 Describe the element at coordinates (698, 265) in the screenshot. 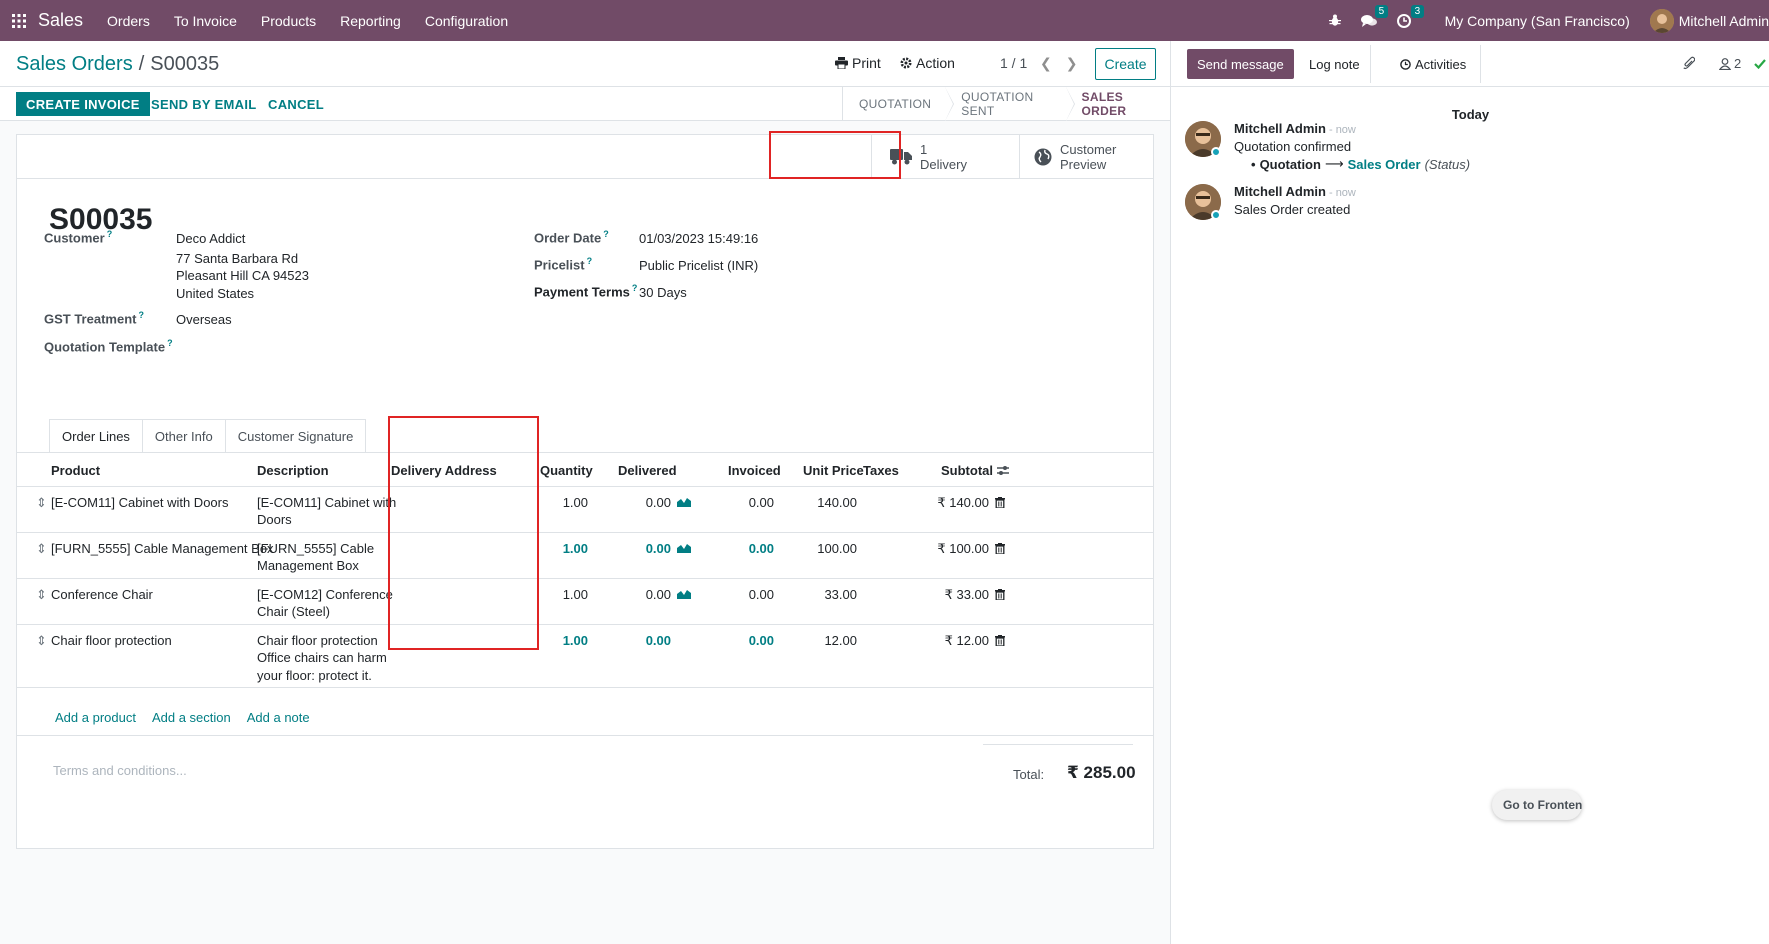

I see `pricelist-value: Public Pricelist (INR)` at that location.